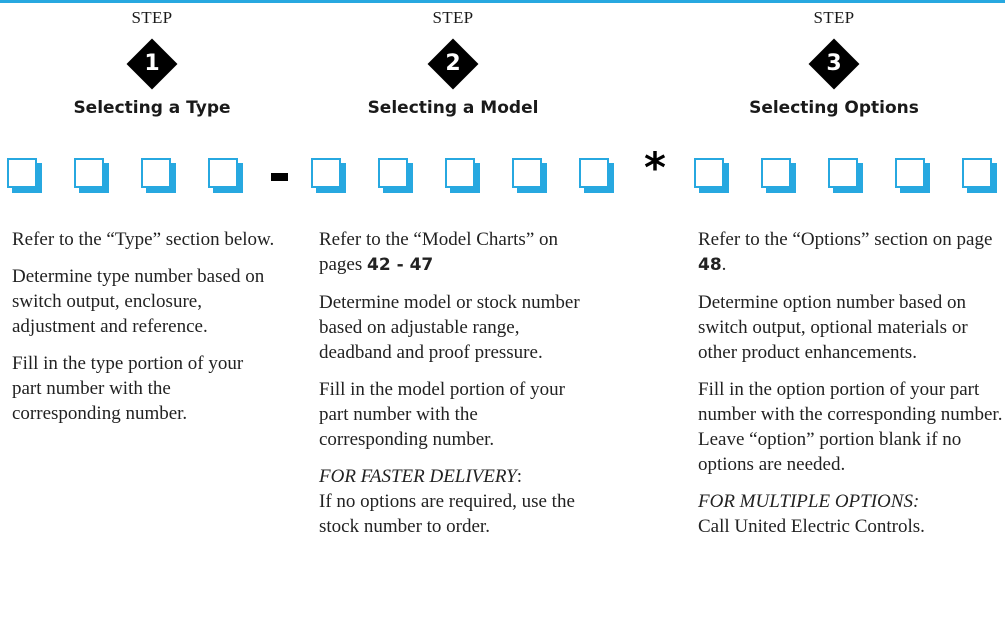 The width and height of the screenshot is (1005, 626). I want to click on model-pages: 42 - 47, so click(400, 265).